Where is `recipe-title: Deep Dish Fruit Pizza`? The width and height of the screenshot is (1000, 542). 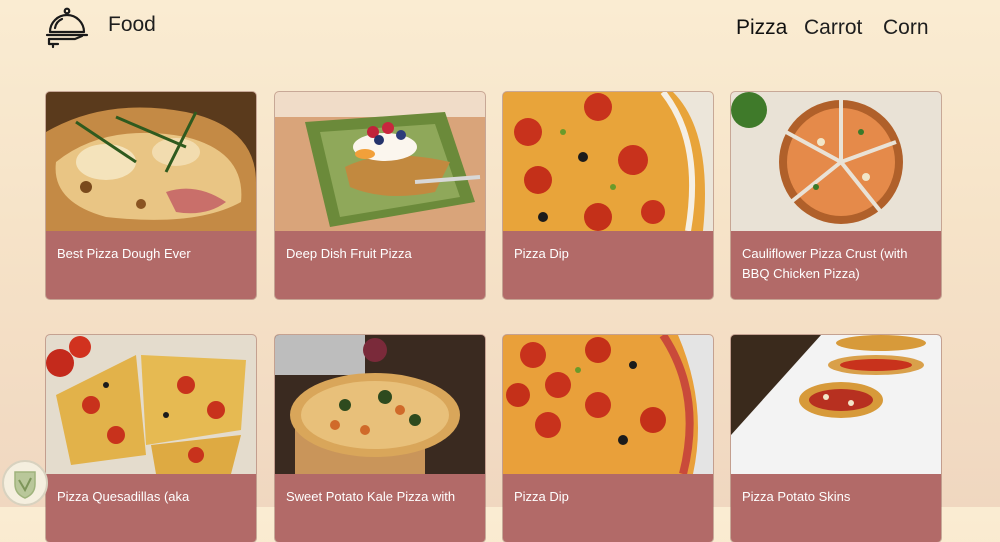 recipe-title: Deep Dish Fruit Pizza is located at coordinates (349, 253).